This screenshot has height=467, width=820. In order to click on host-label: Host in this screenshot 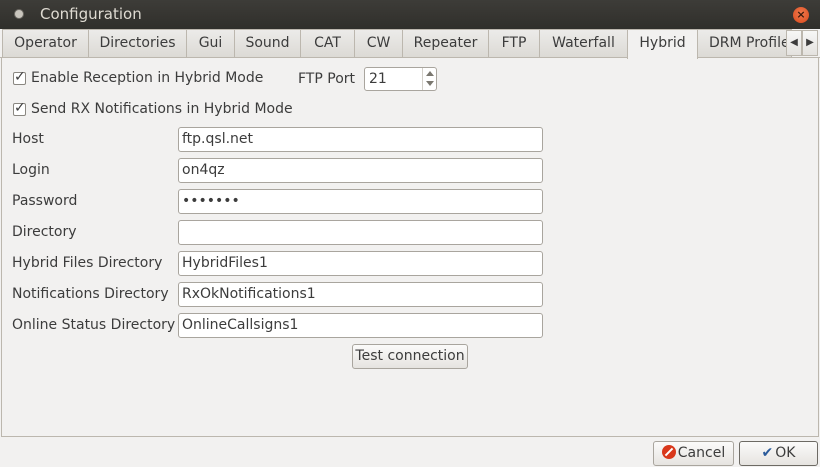, I will do `click(28, 139)`.